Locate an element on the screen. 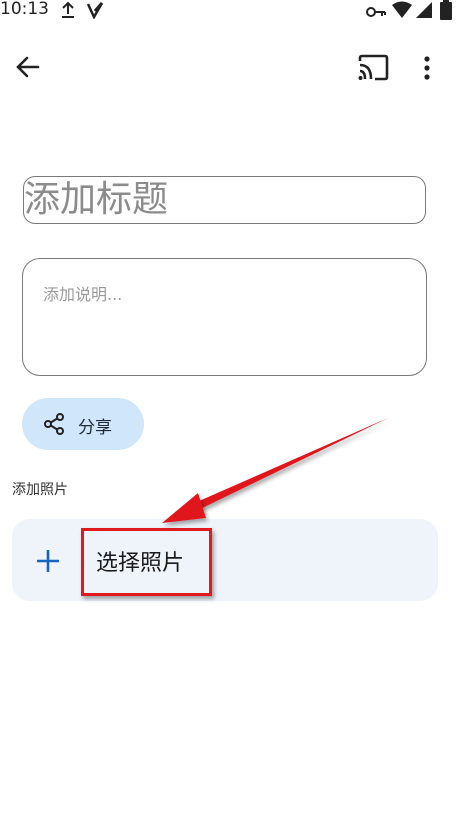  share-button: 分享 is located at coordinates (83, 424).